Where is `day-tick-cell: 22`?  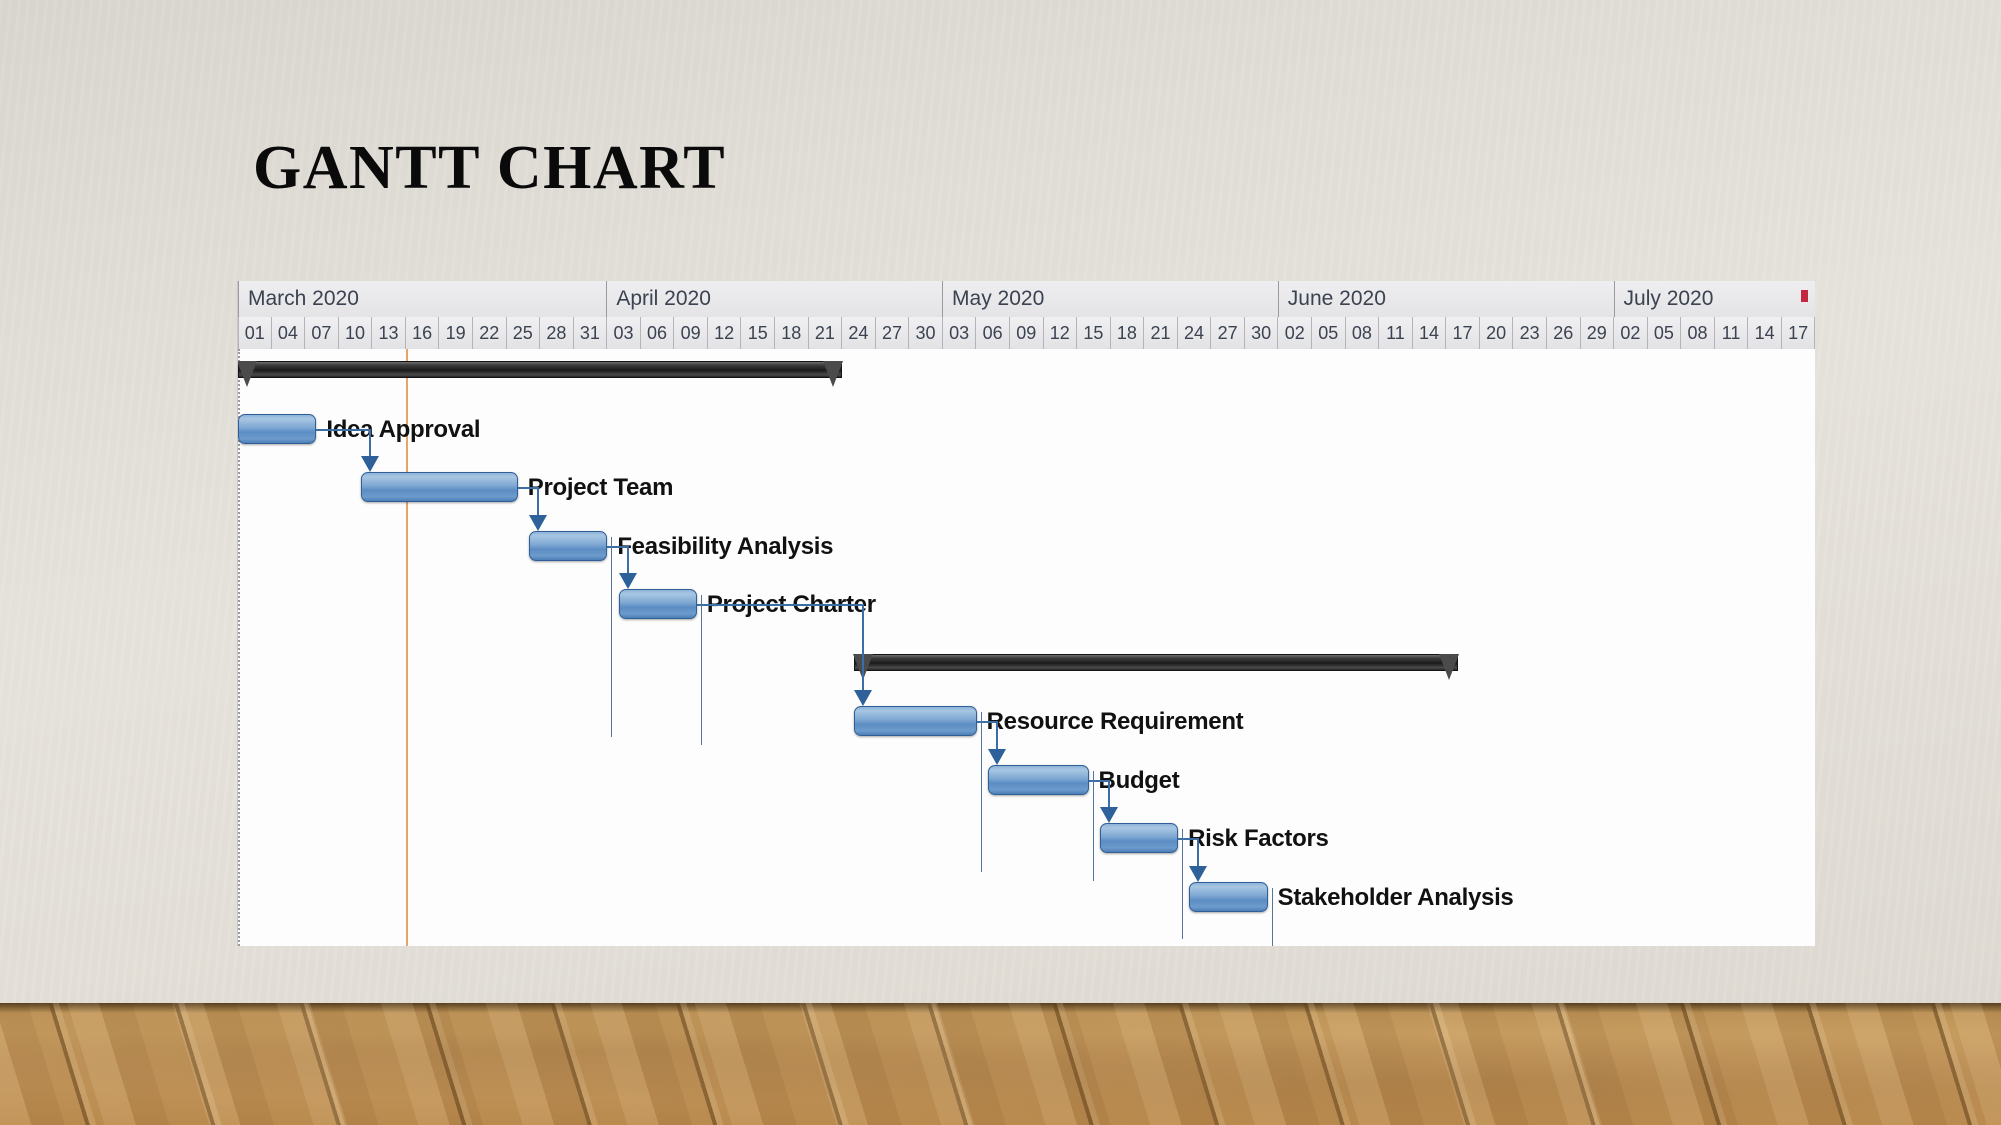
day-tick-cell: 22 is located at coordinates (489, 333).